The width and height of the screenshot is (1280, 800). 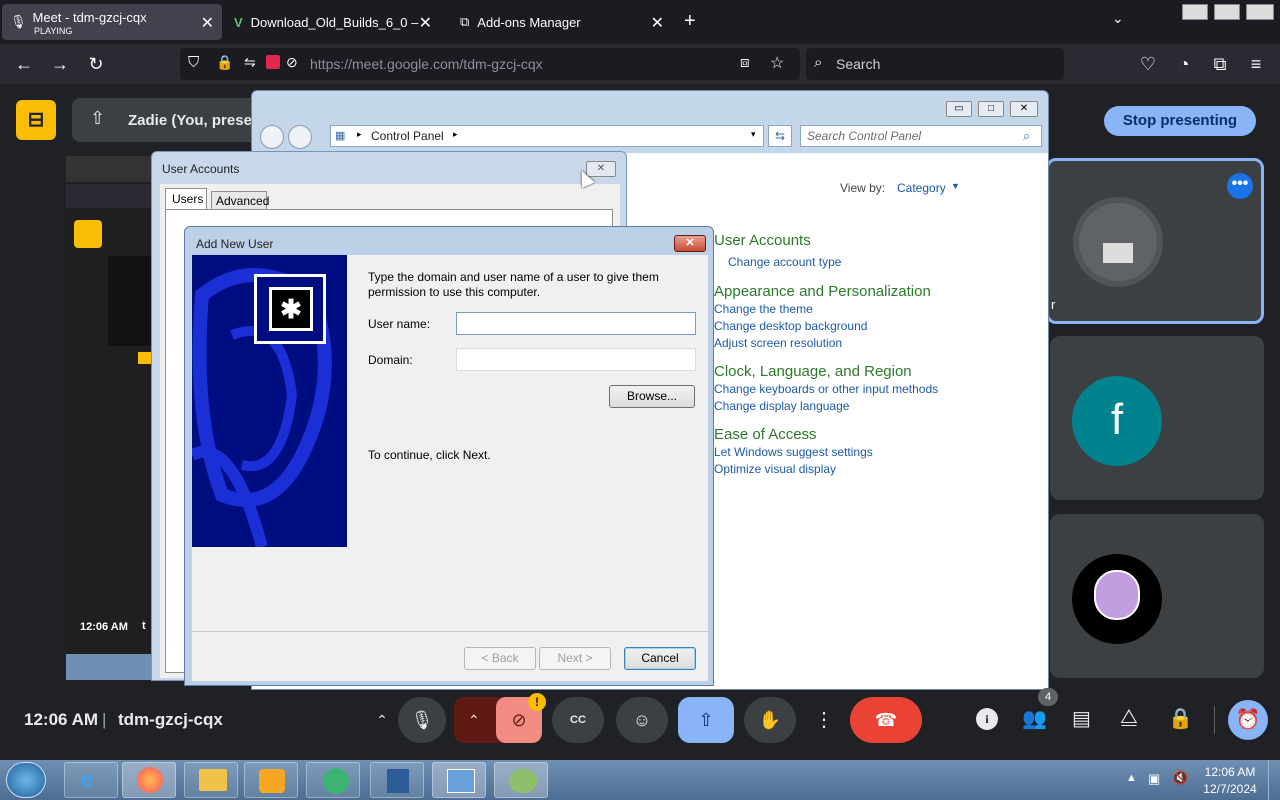 What do you see at coordinates (753, 134) in the screenshot?
I see `chevron-down-icon: ▾` at bounding box center [753, 134].